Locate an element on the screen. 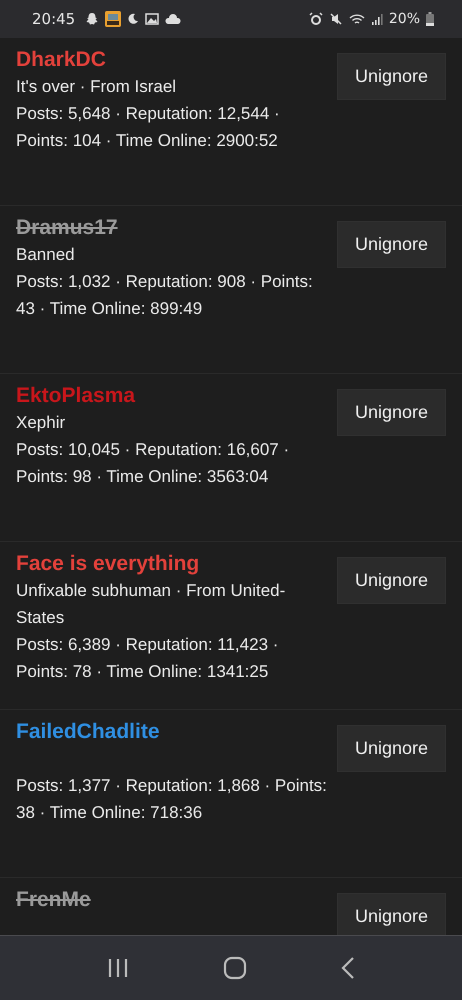 This screenshot has width=462, height=1000. ghost-icon is located at coordinates (92, 19).